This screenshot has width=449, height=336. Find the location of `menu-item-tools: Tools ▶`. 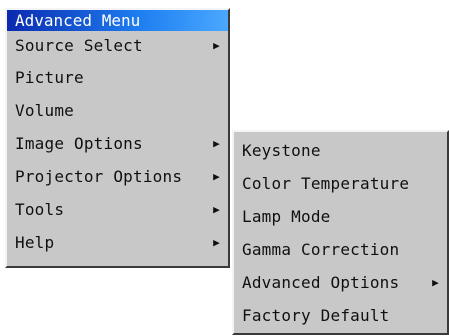

menu-item-tools: Tools ▶ is located at coordinates (117, 209).